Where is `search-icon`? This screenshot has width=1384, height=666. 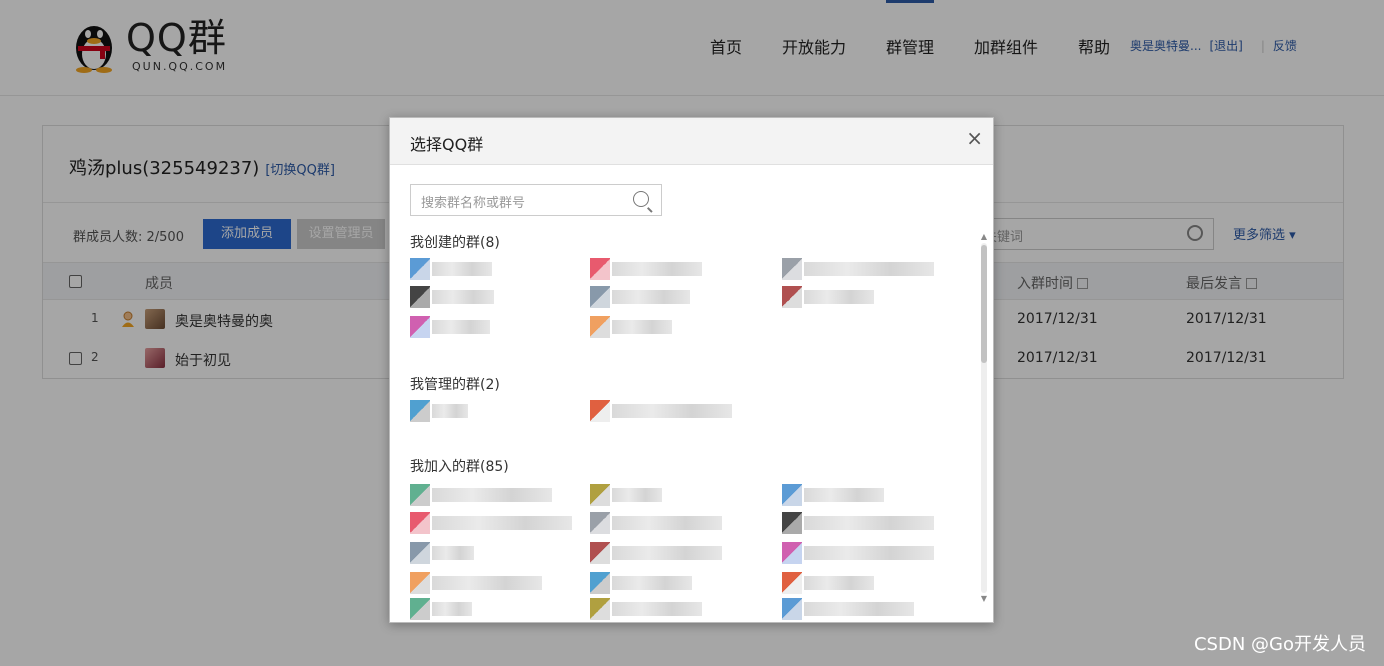 search-icon is located at coordinates (641, 199).